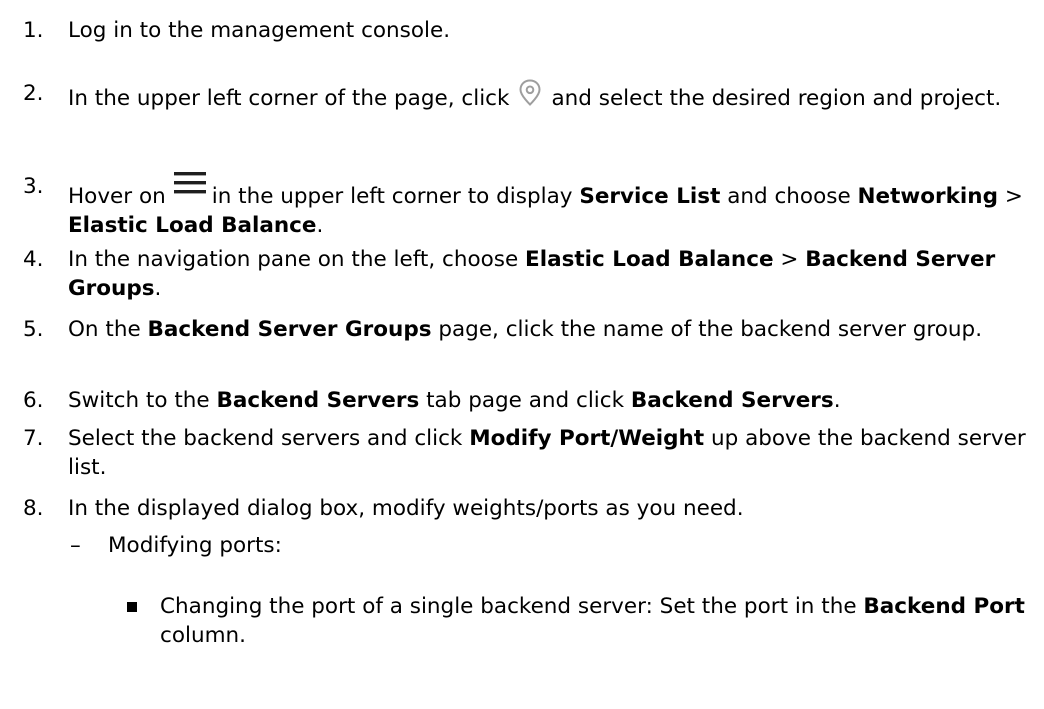 This screenshot has width=1044, height=709. Describe the element at coordinates (33, 329) in the screenshot. I see `step-number: 5.` at that location.